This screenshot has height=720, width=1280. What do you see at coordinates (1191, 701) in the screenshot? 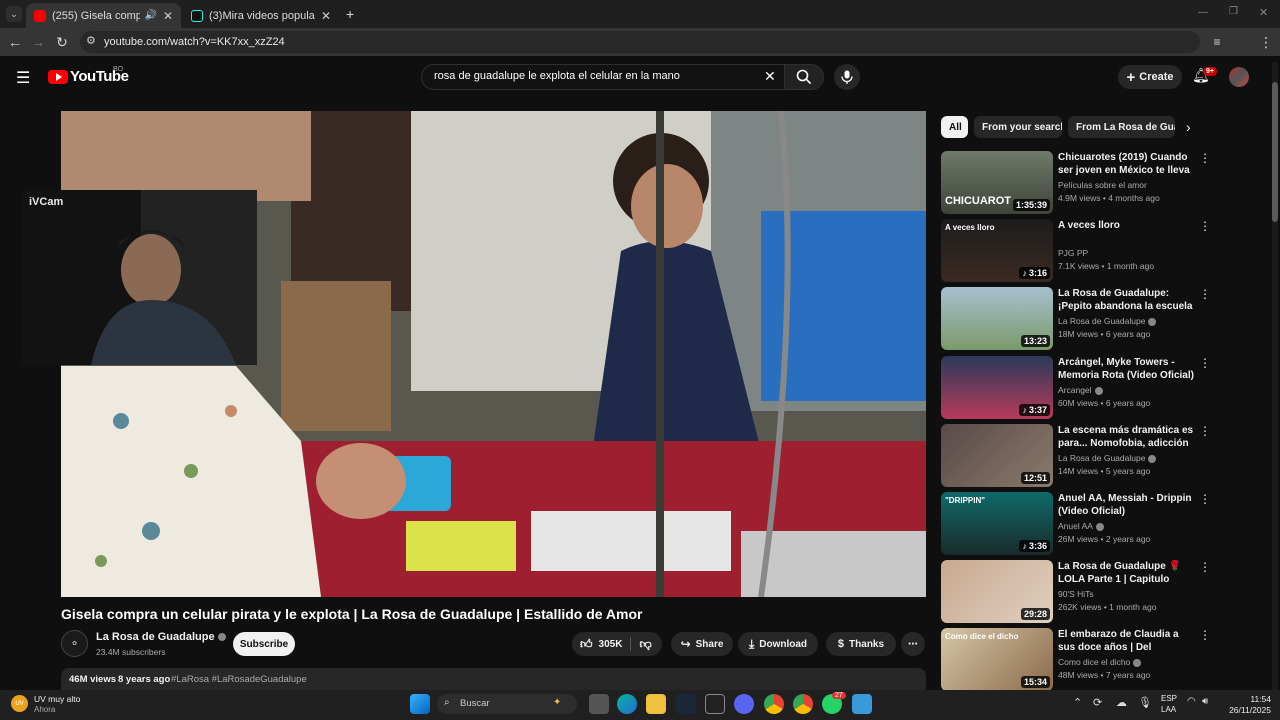
I see `wifi-icon: ◠` at bounding box center [1191, 701].